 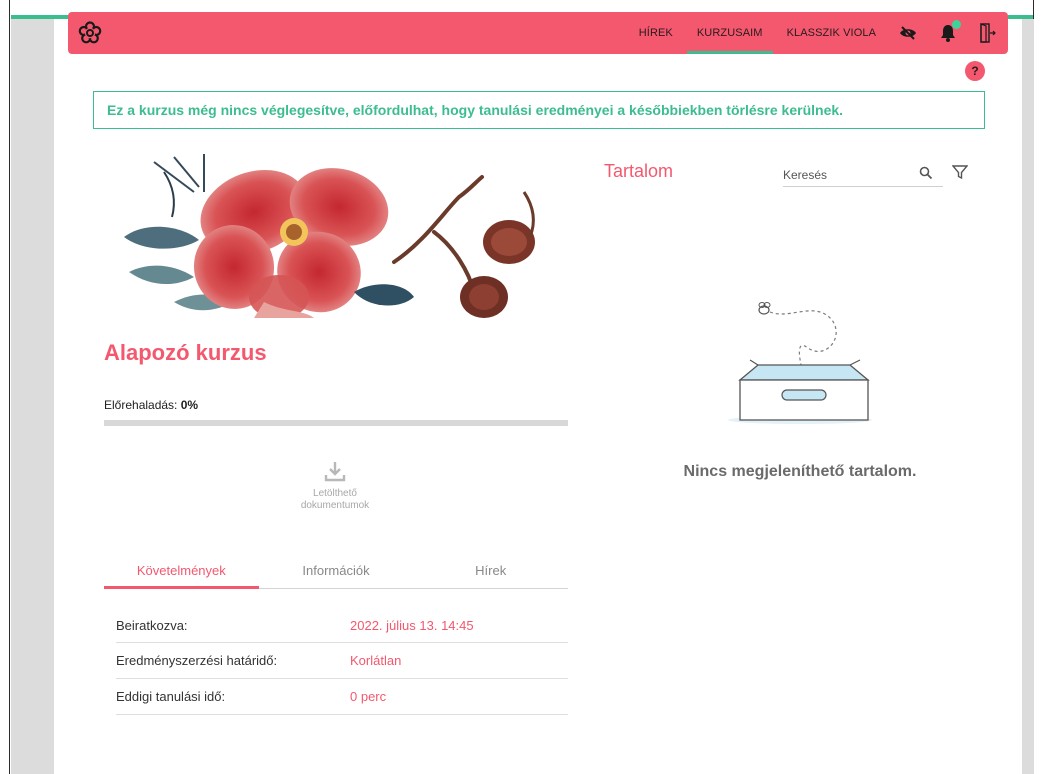 What do you see at coordinates (185, 352) in the screenshot?
I see `course-title: Alapozó kurzus` at bounding box center [185, 352].